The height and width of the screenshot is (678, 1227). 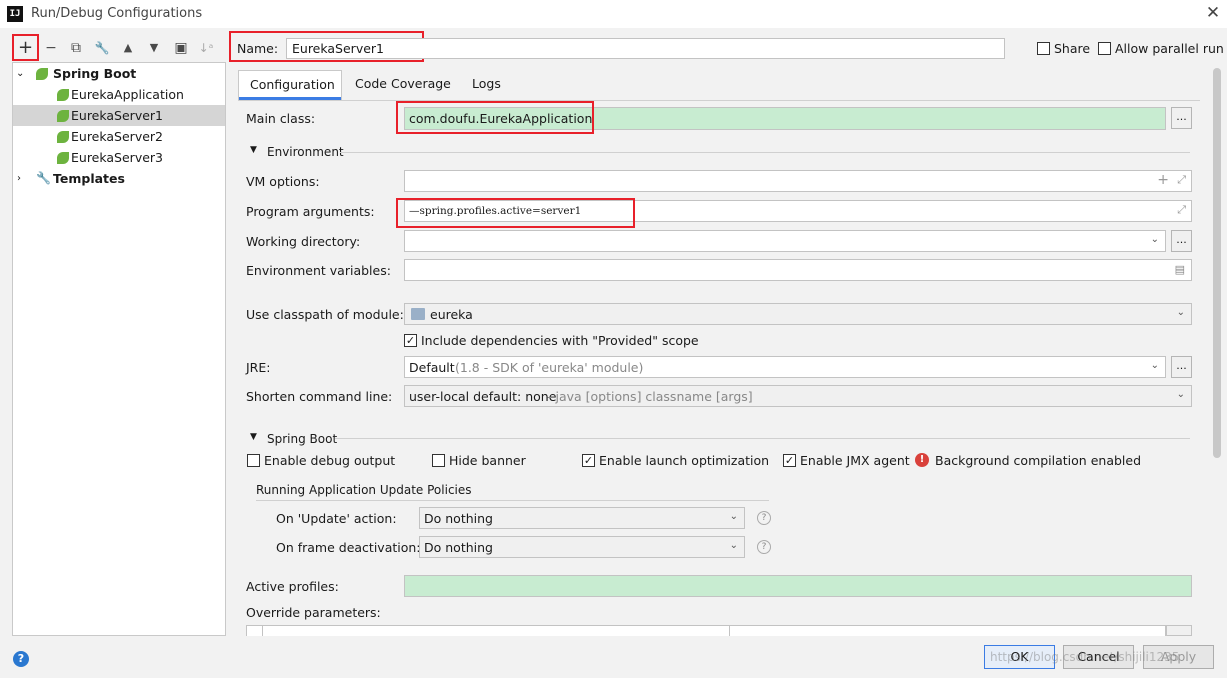 I want to click on tree-label: Spring Boot, so click(x=95, y=73).